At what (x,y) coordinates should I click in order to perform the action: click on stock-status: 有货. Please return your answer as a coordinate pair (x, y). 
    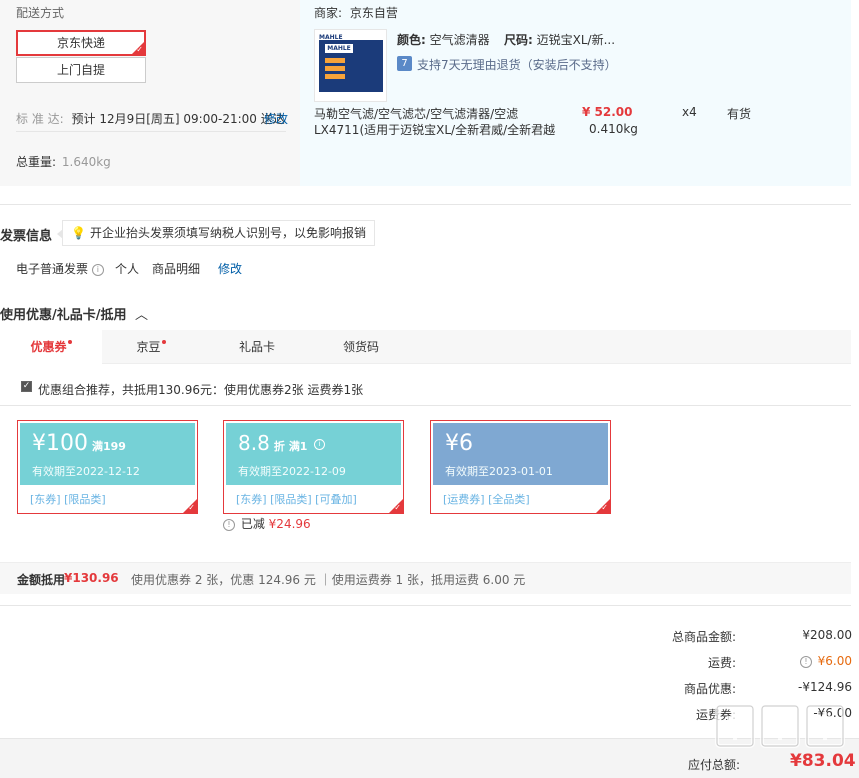
    Looking at the image, I should click on (739, 114).